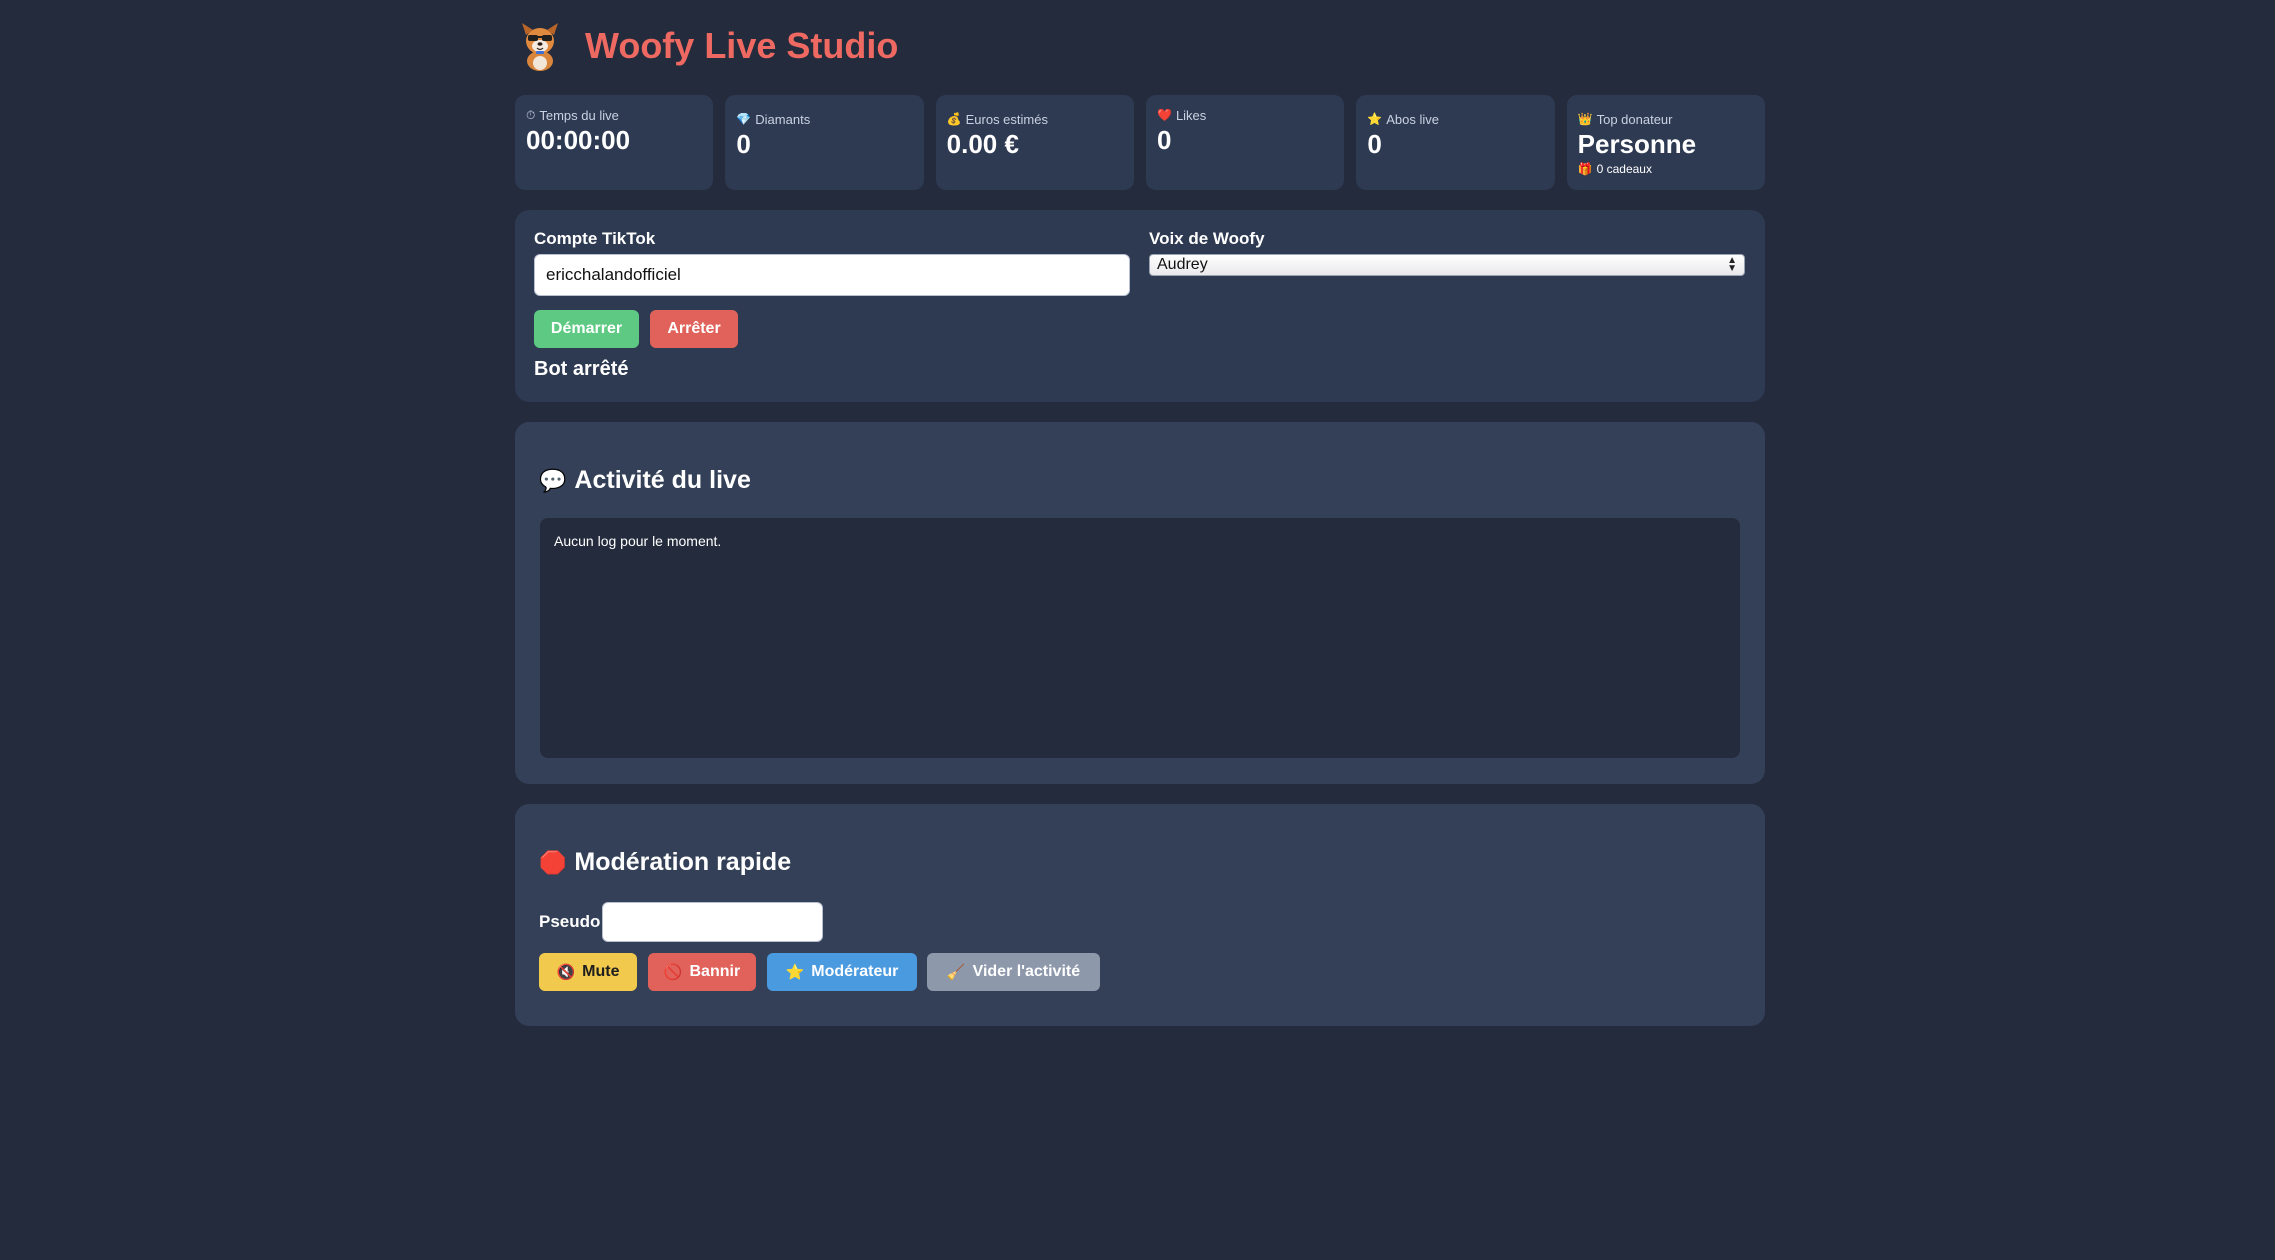  Describe the element at coordinates (1413, 119) in the screenshot. I see `stat-label: Abos live` at that location.